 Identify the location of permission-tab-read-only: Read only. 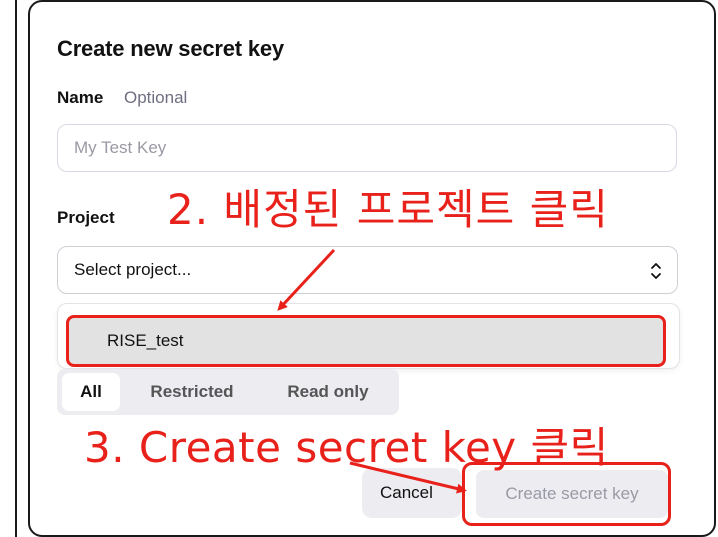
(328, 392).